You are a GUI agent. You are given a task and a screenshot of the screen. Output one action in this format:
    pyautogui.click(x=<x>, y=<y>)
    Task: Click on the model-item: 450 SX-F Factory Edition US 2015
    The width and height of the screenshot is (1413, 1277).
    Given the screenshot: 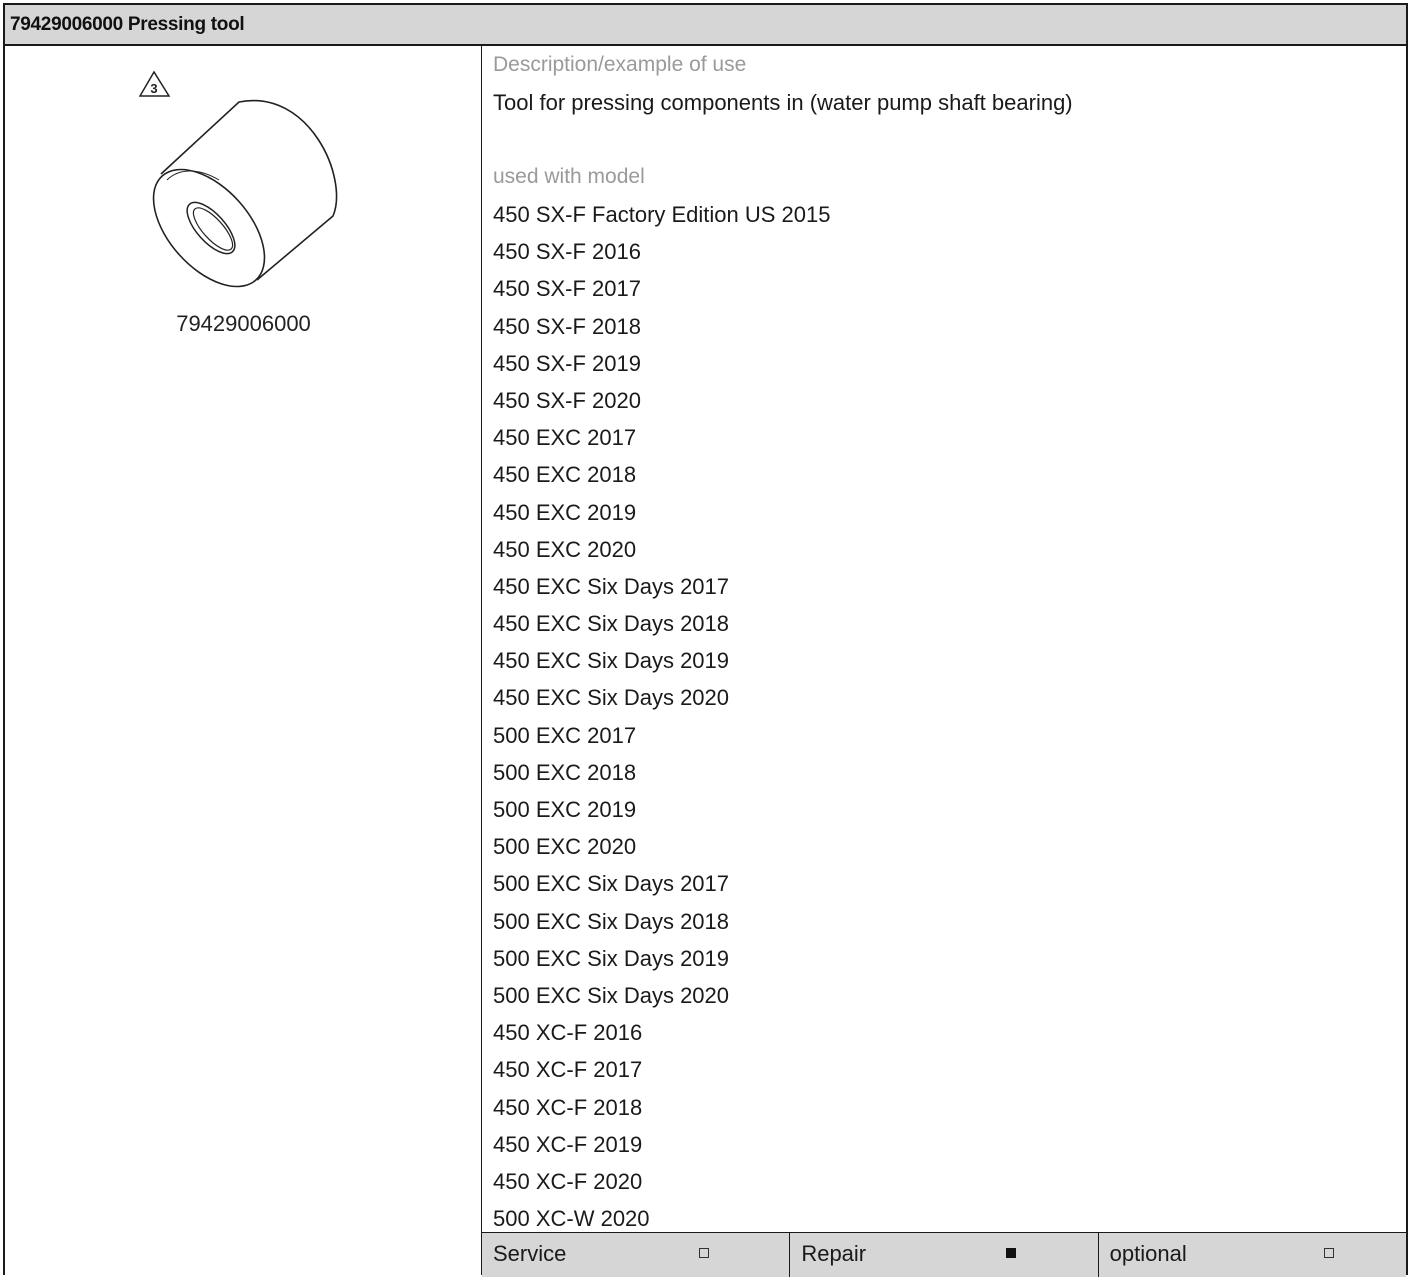 What is the action you would take?
    pyautogui.click(x=662, y=214)
    